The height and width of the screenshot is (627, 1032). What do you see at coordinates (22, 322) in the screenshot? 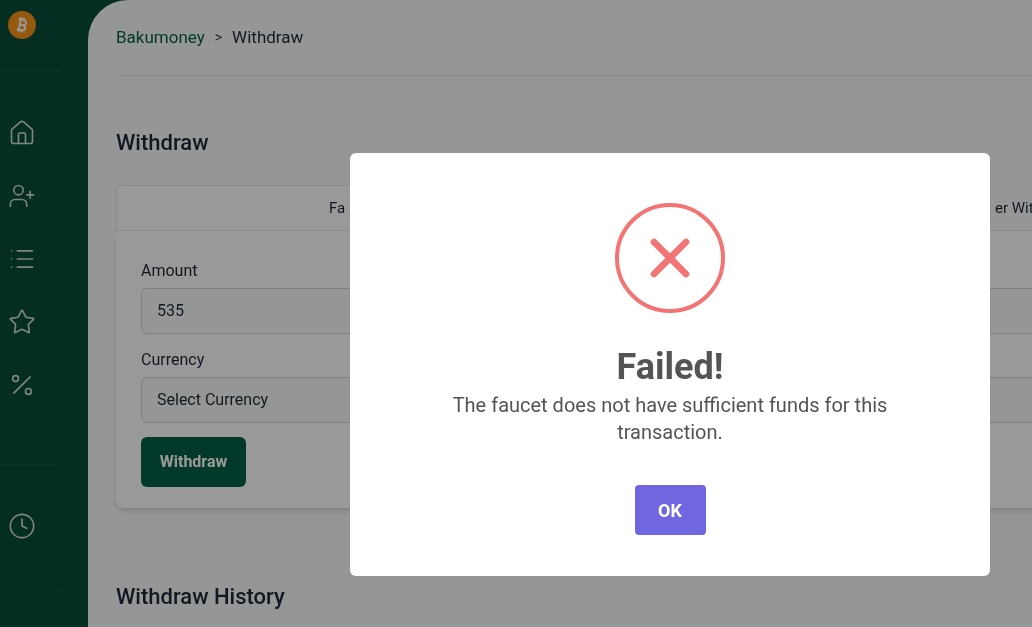
I see `star-icon` at bounding box center [22, 322].